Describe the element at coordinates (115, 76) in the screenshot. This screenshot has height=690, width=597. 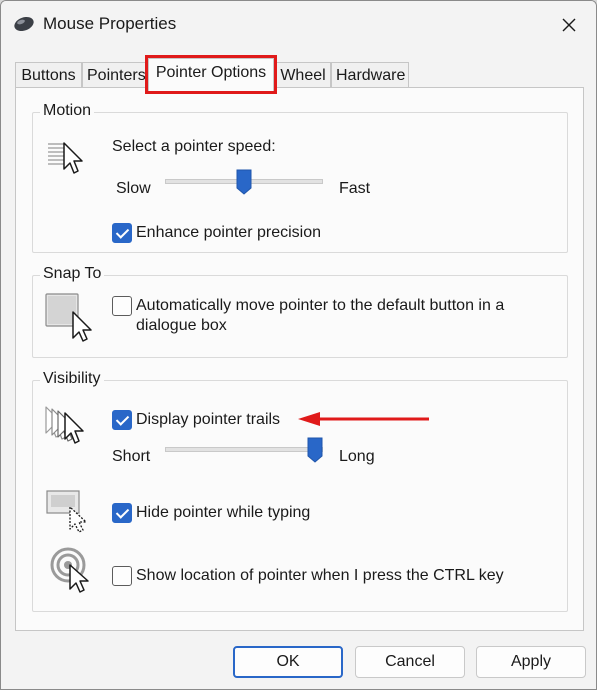
I see `tab-pointers: Pointers` at that location.